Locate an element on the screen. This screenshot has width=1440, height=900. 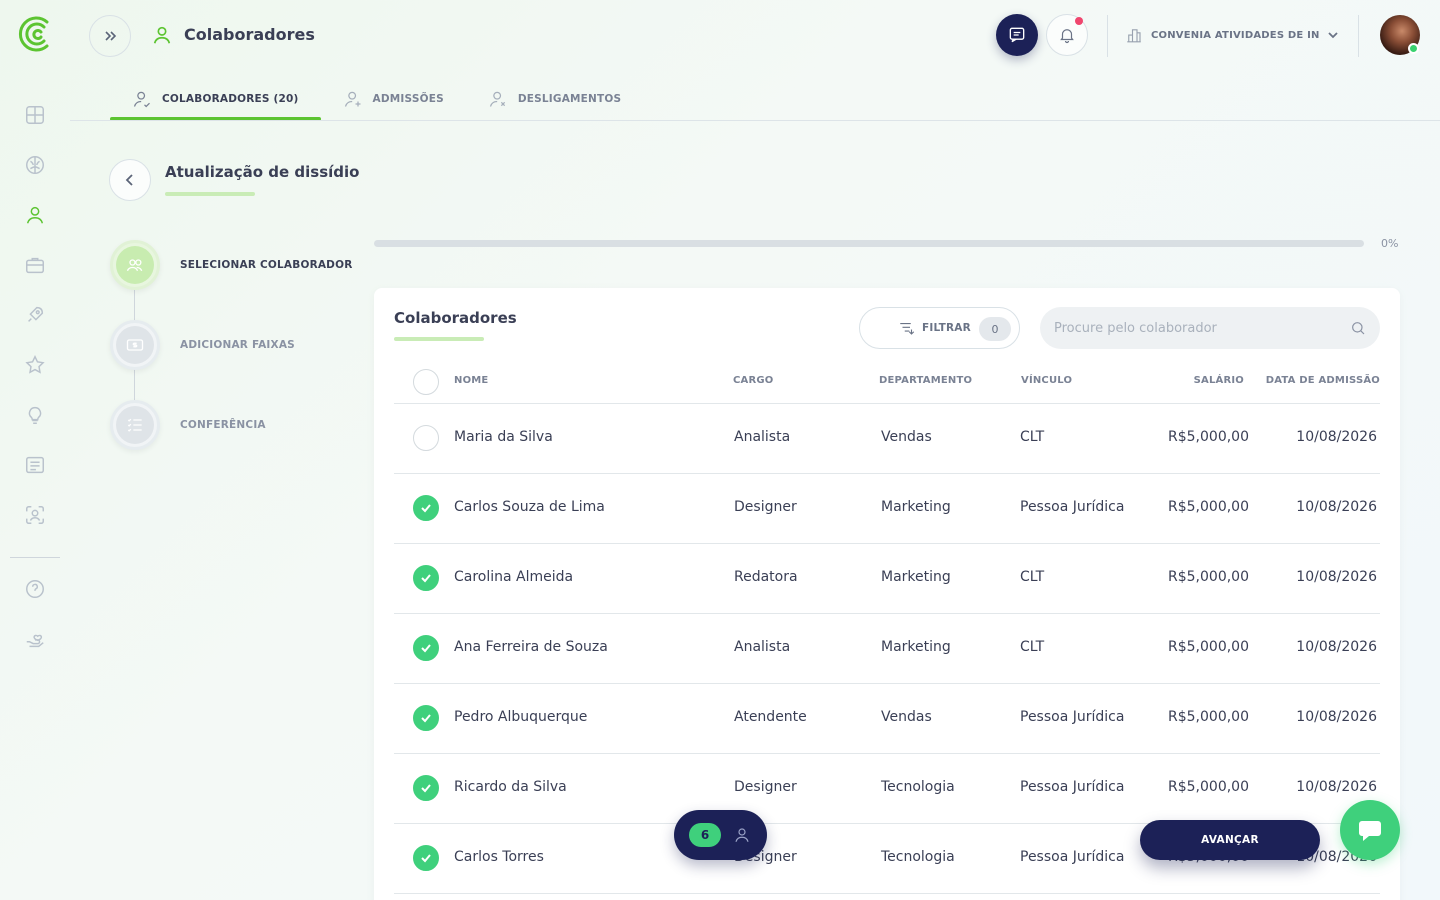
sidebar is located at coordinates (35, 450).